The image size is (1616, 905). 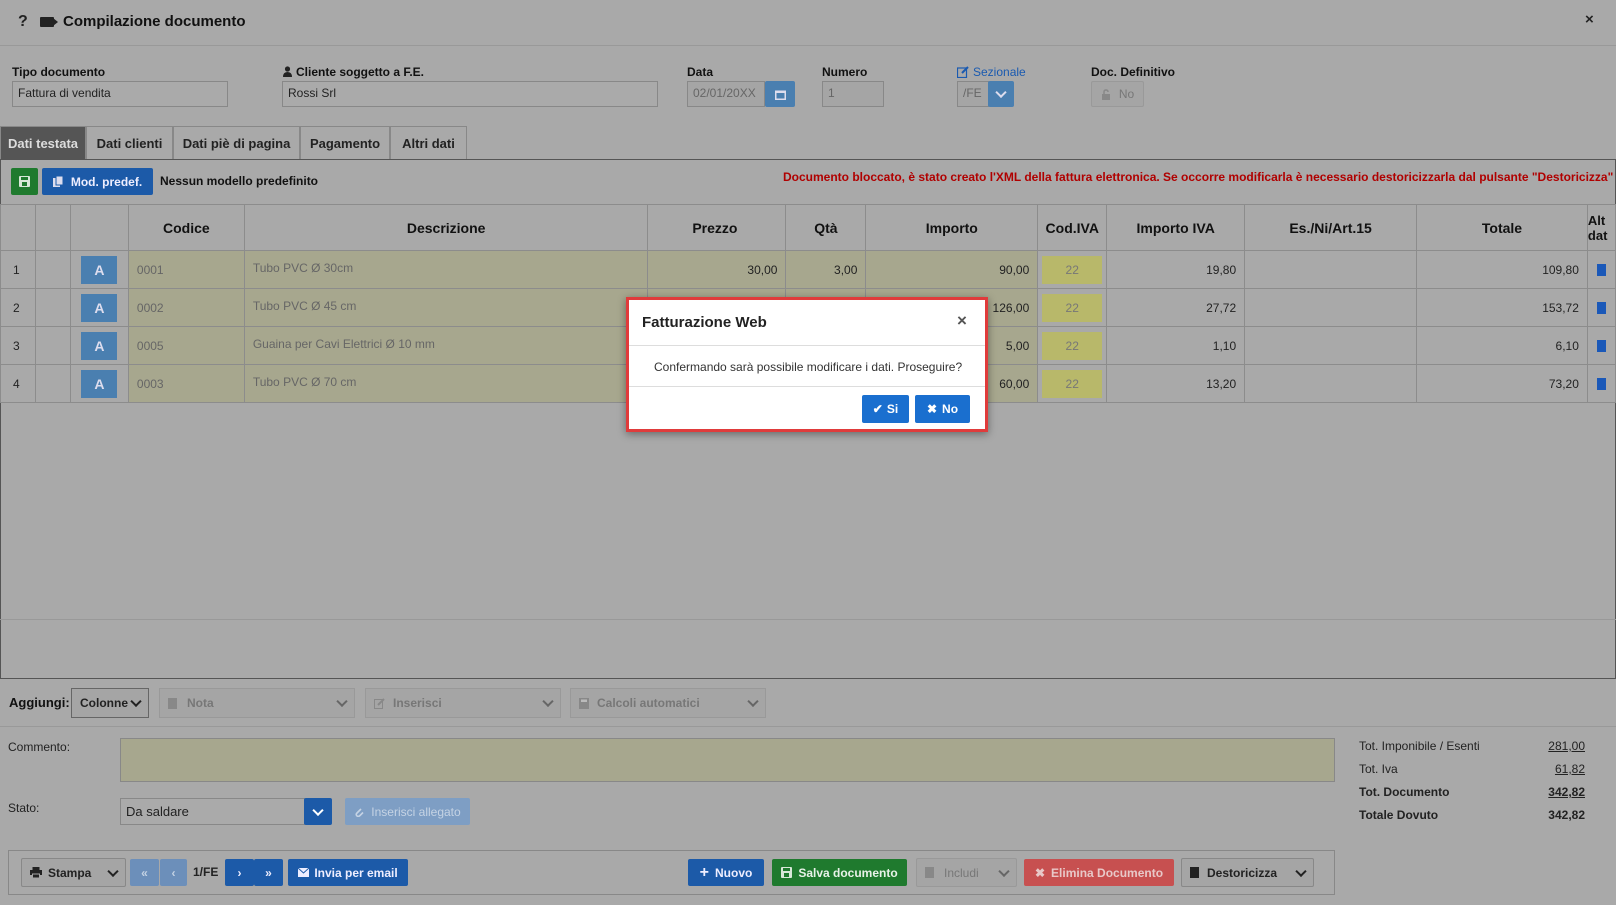 What do you see at coordinates (839, 872) in the screenshot?
I see `salva-documento-button: Salva documento` at bounding box center [839, 872].